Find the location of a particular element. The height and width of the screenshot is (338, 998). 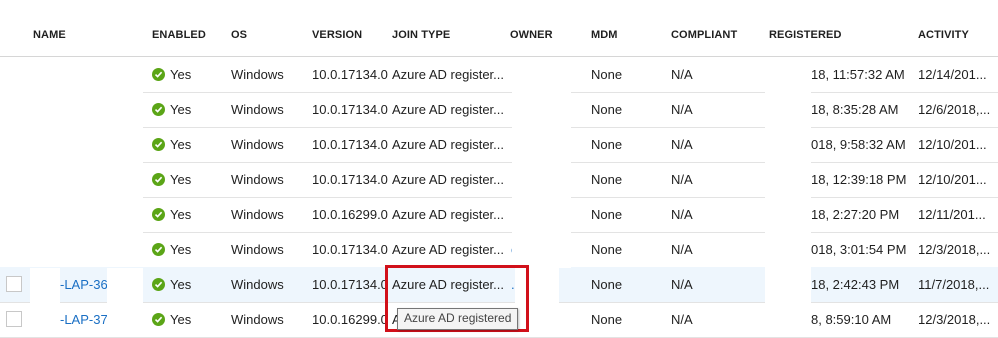

cell-registered: 18, 2:42:43 PM is located at coordinates (855, 284).